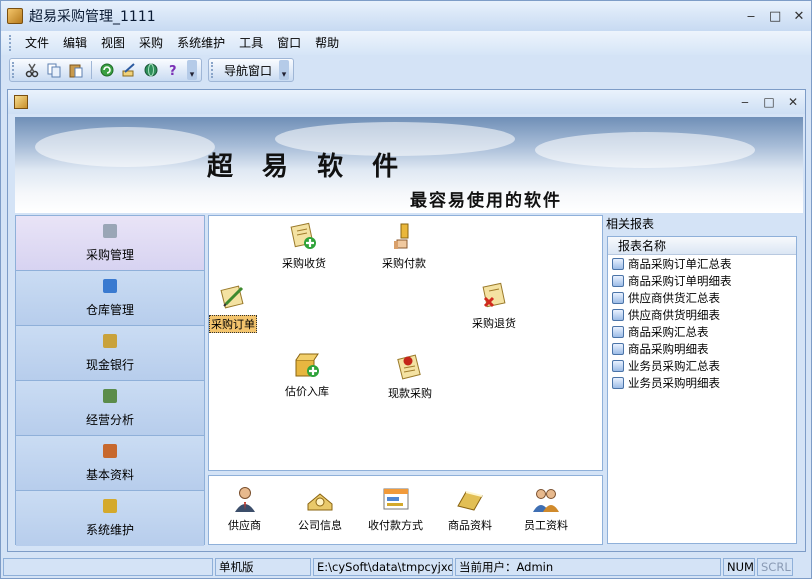  I want to click on purchase-order-shortcut: 采购订单, so click(233, 307).